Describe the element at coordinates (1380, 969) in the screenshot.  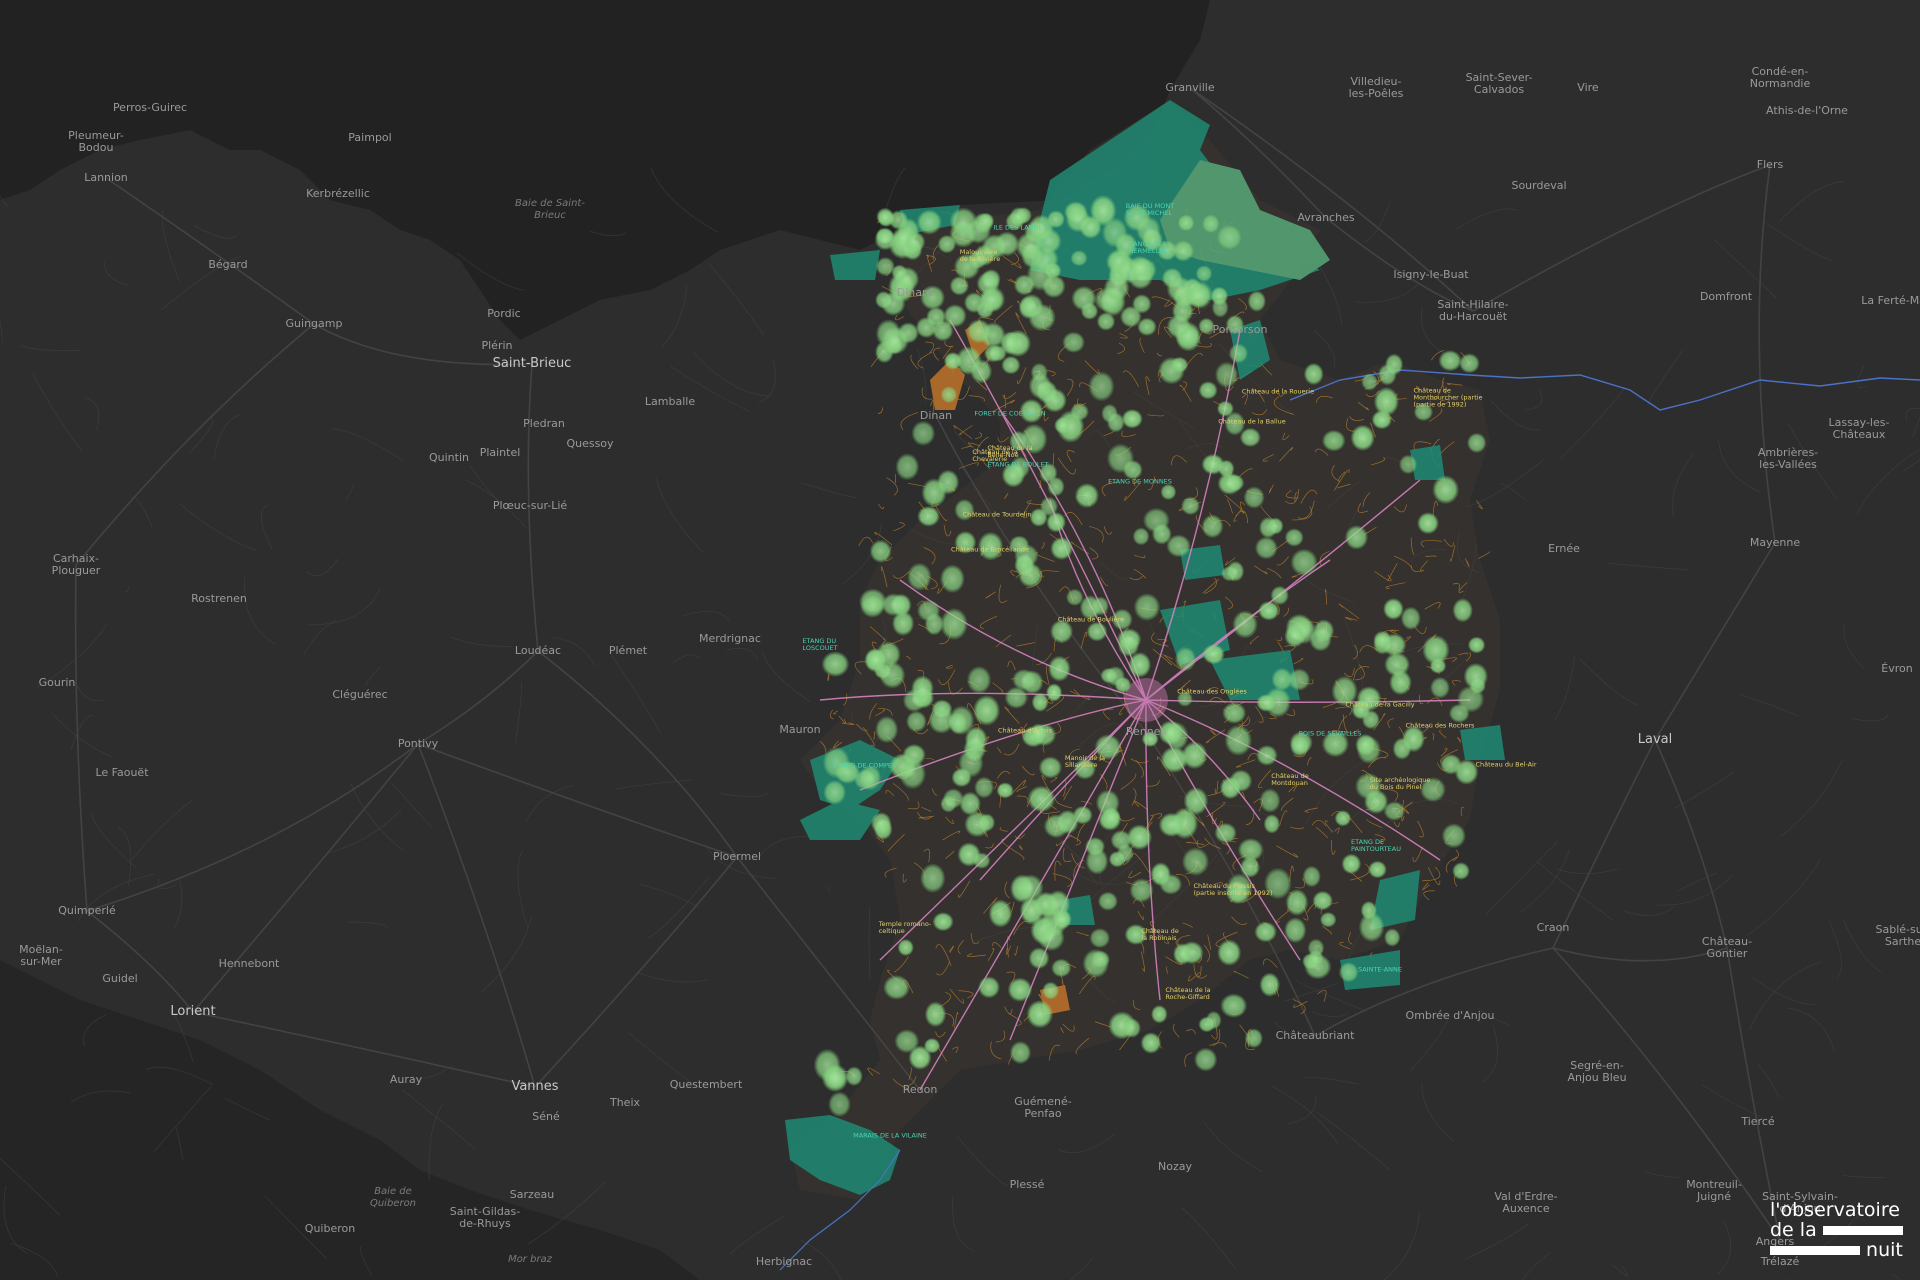
I see `area-label: SAINTE-ANNE` at that location.